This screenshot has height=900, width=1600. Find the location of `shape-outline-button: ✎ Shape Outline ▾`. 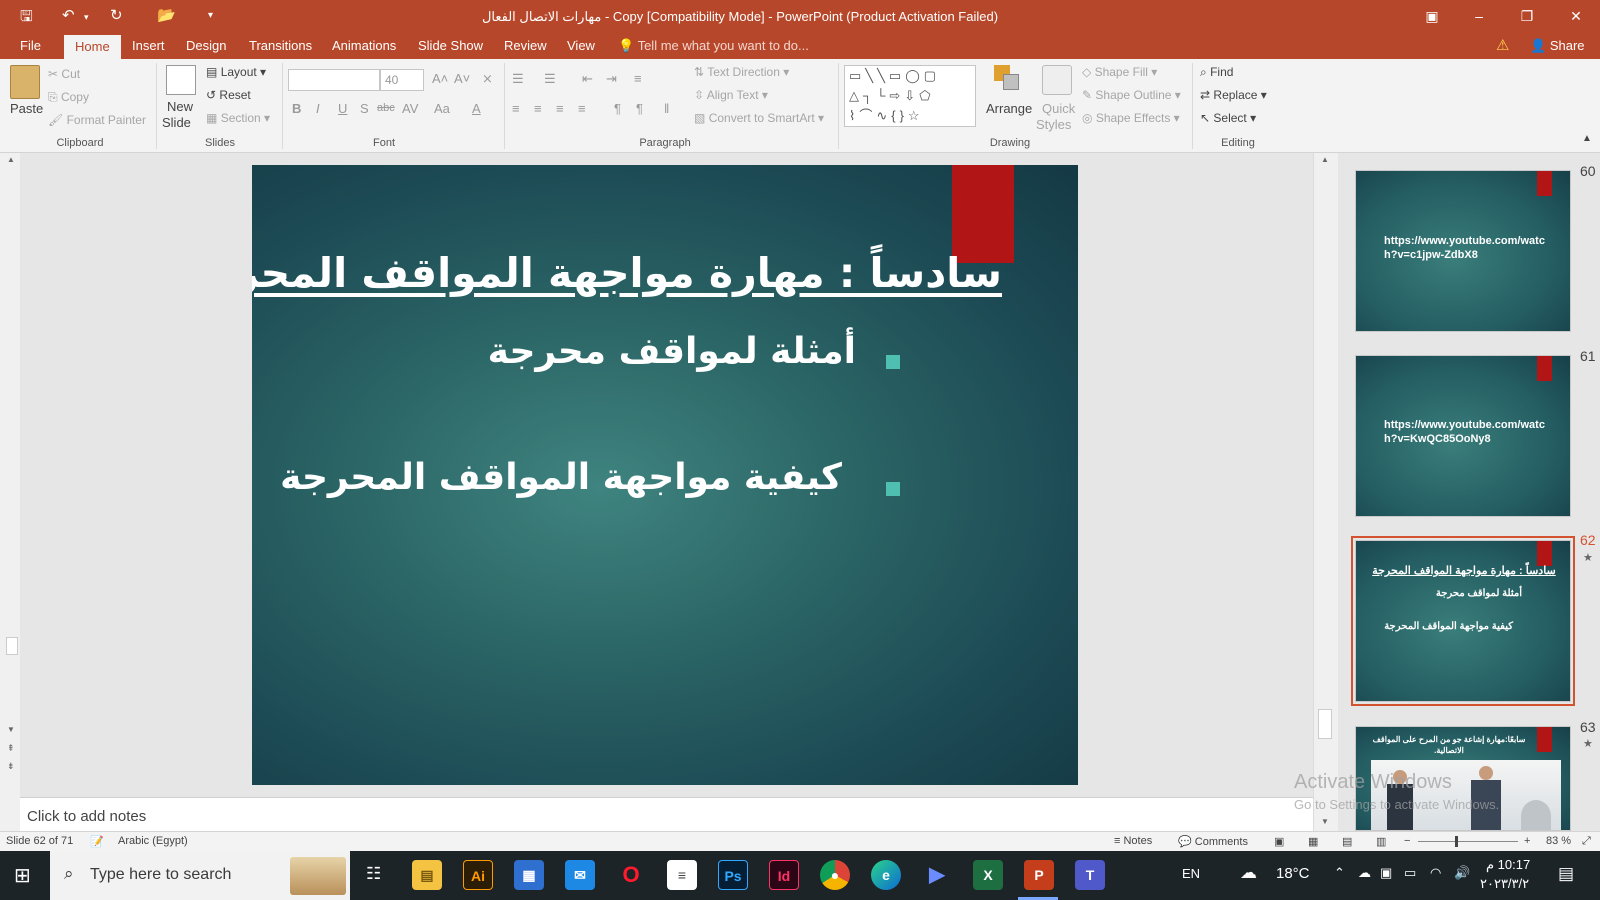

shape-outline-button: ✎ Shape Outline ▾ is located at coordinates (1131, 95).